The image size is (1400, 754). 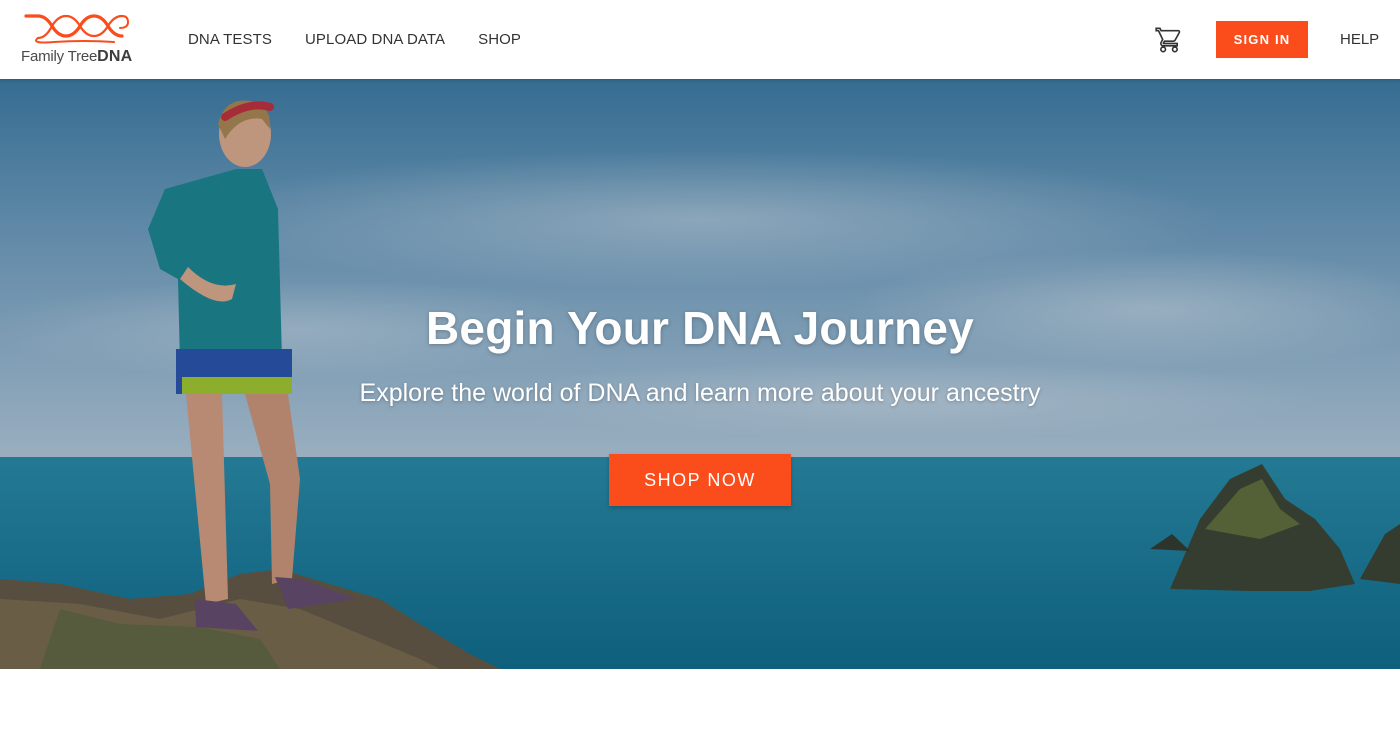 What do you see at coordinates (59, 56) in the screenshot?
I see `logo-name: Family Tree` at bounding box center [59, 56].